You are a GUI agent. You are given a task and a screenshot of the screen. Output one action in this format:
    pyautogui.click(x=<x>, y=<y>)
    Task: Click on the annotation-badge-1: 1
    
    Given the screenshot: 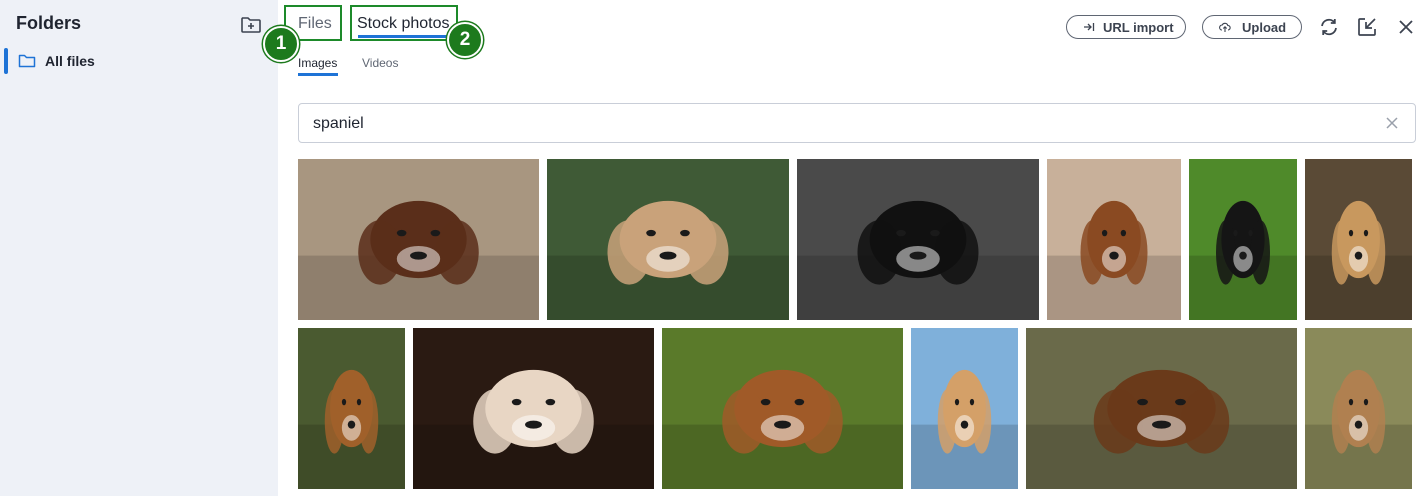 What is the action you would take?
    pyautogui.click(x=281, y=44)
    